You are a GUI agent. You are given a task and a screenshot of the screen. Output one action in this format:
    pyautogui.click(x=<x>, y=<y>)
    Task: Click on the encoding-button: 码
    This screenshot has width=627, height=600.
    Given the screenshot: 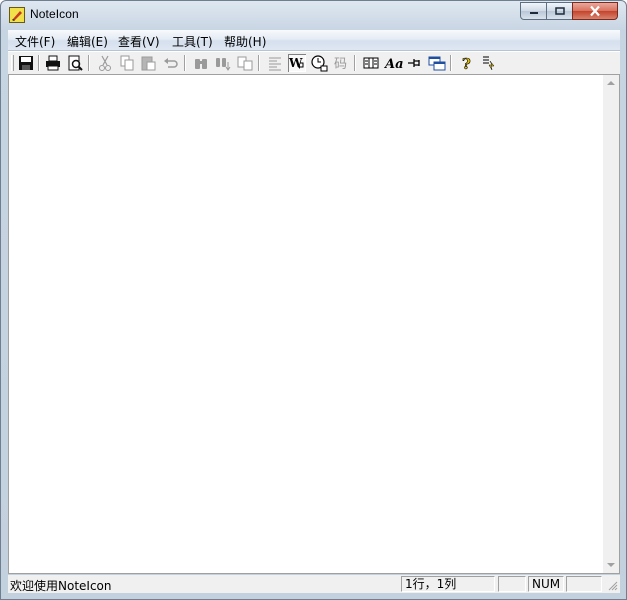 What is the action you would take?
    pyautogui.click(x=341, y=63)
    